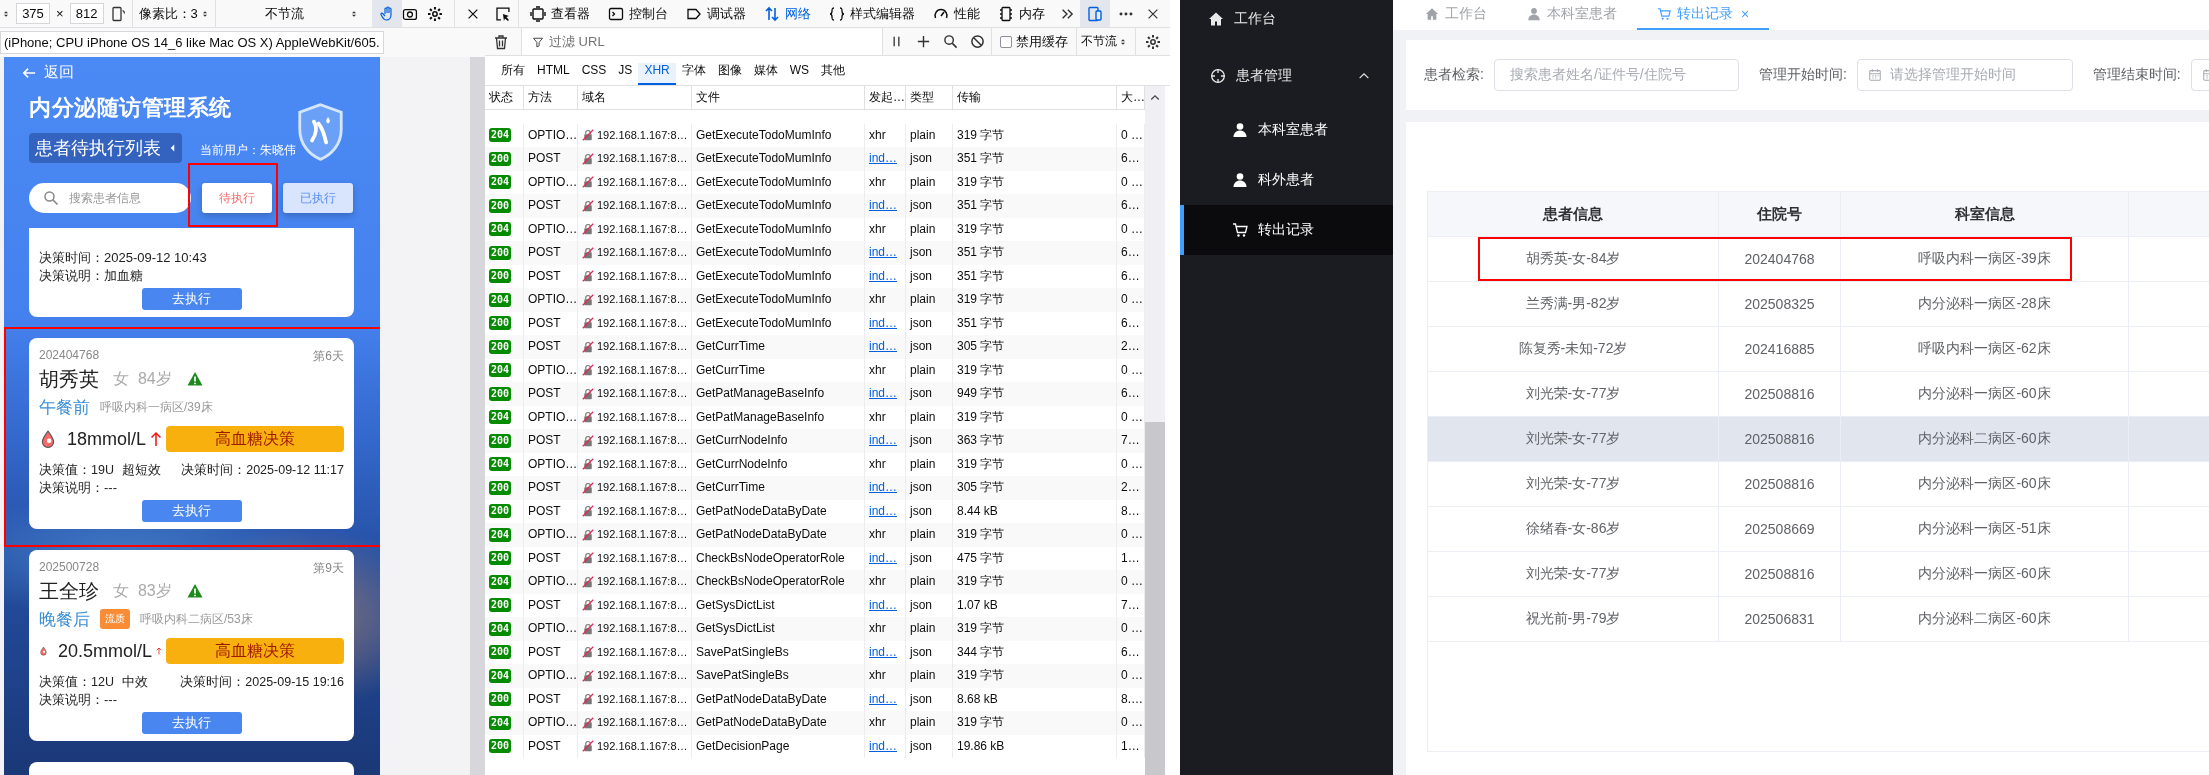 The width and height of the screenshot is (2209, 775). What do you see at coordinates (977, 41) in the screenshot?
I see `block-icon` at bounding box center [977, 41].